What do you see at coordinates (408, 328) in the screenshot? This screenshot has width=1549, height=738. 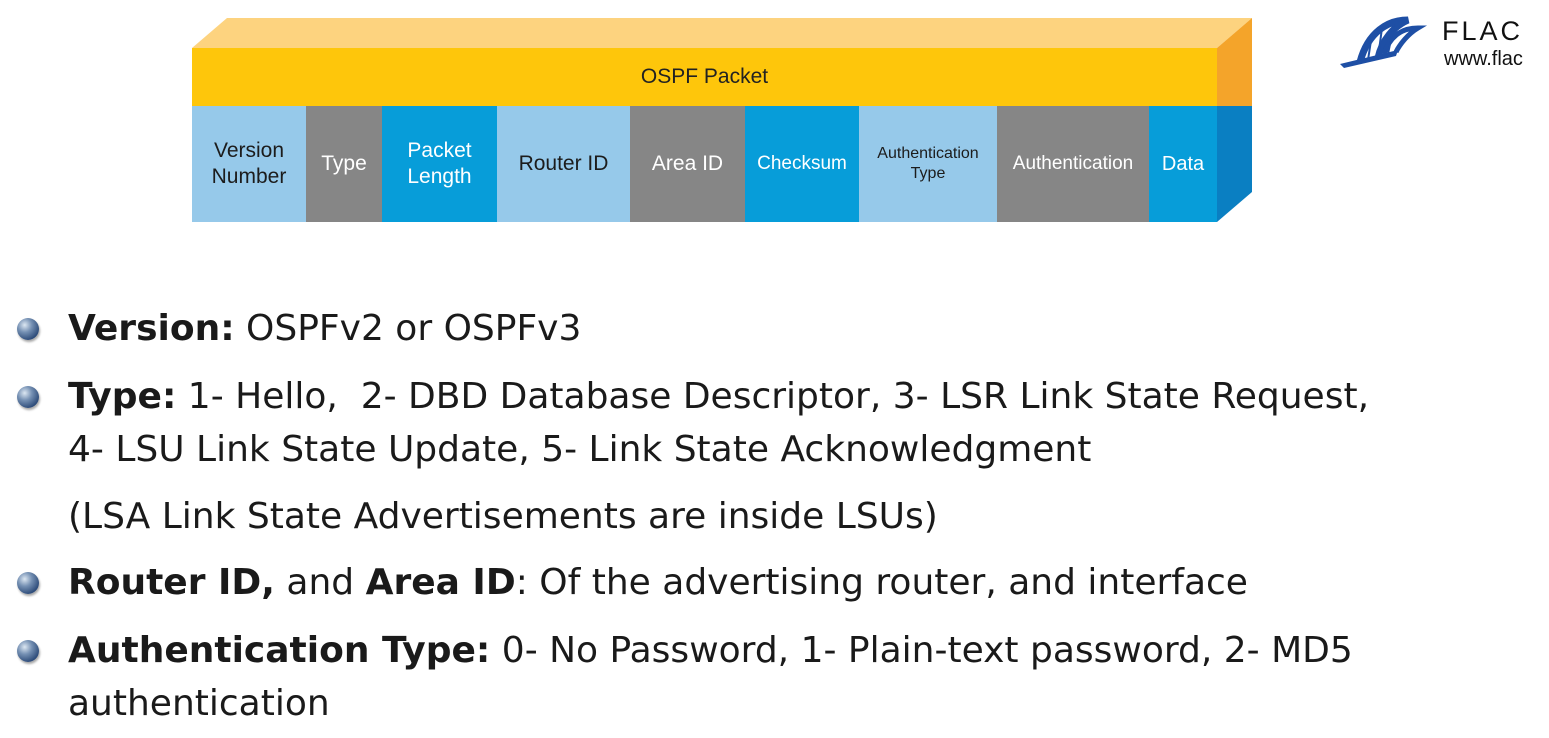 I see `bullet-text: OSPFv2 or OSPFv3` at bounding box center [408, 328].